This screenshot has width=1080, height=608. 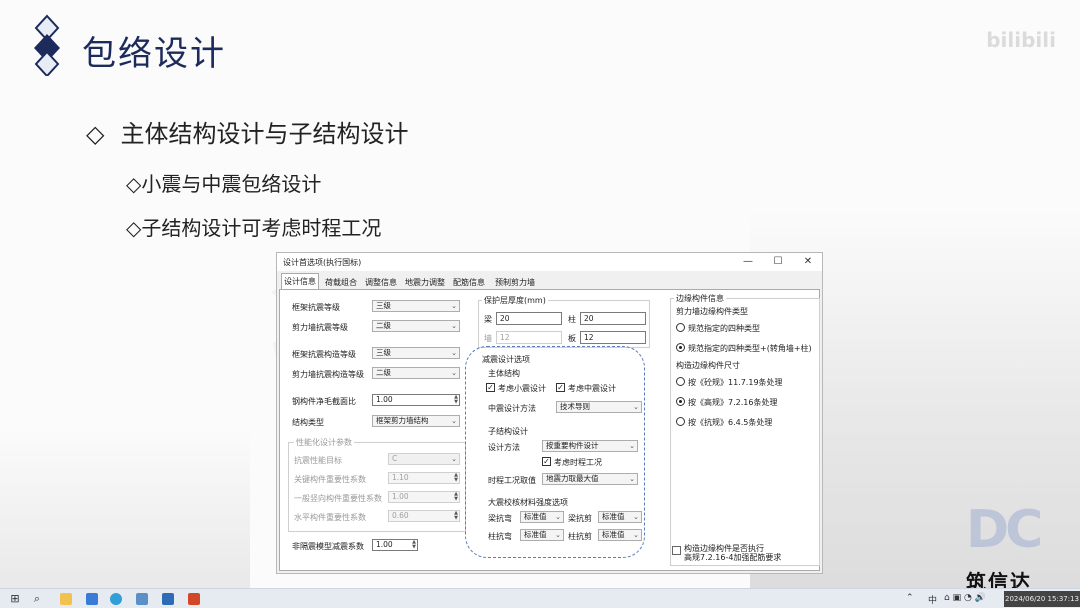 I want to click on steel-ratio-spinner: 1.00 ▲ ▼, so click(x=416, y=400).